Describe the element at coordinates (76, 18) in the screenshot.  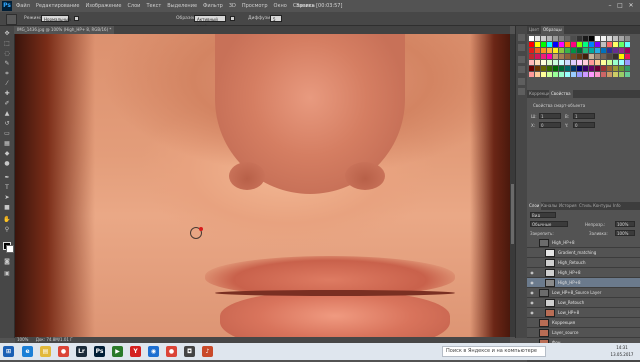
I see `sample-checkbox` at that location.